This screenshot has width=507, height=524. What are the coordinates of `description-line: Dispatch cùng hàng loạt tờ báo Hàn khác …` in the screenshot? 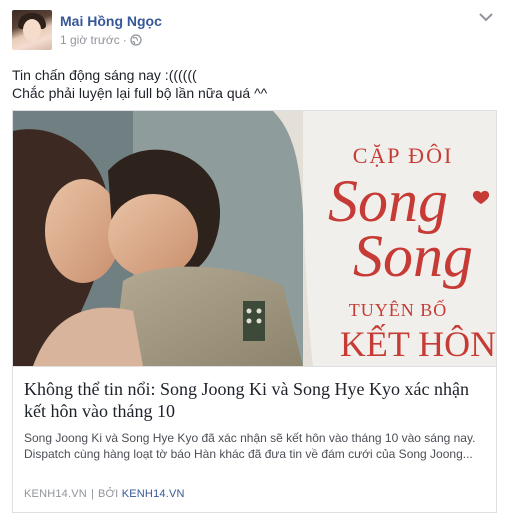 It's located at (248, 454).